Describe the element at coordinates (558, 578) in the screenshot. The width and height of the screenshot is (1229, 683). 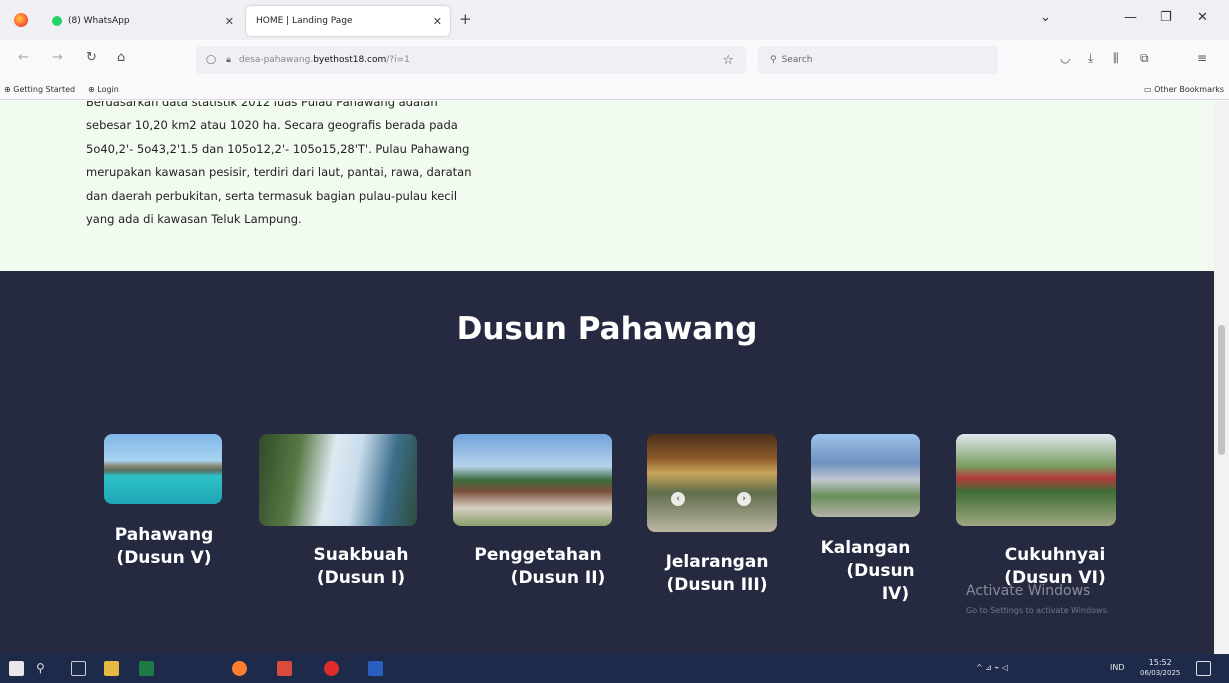
I see `label-line: (Dusun II)` at that location.